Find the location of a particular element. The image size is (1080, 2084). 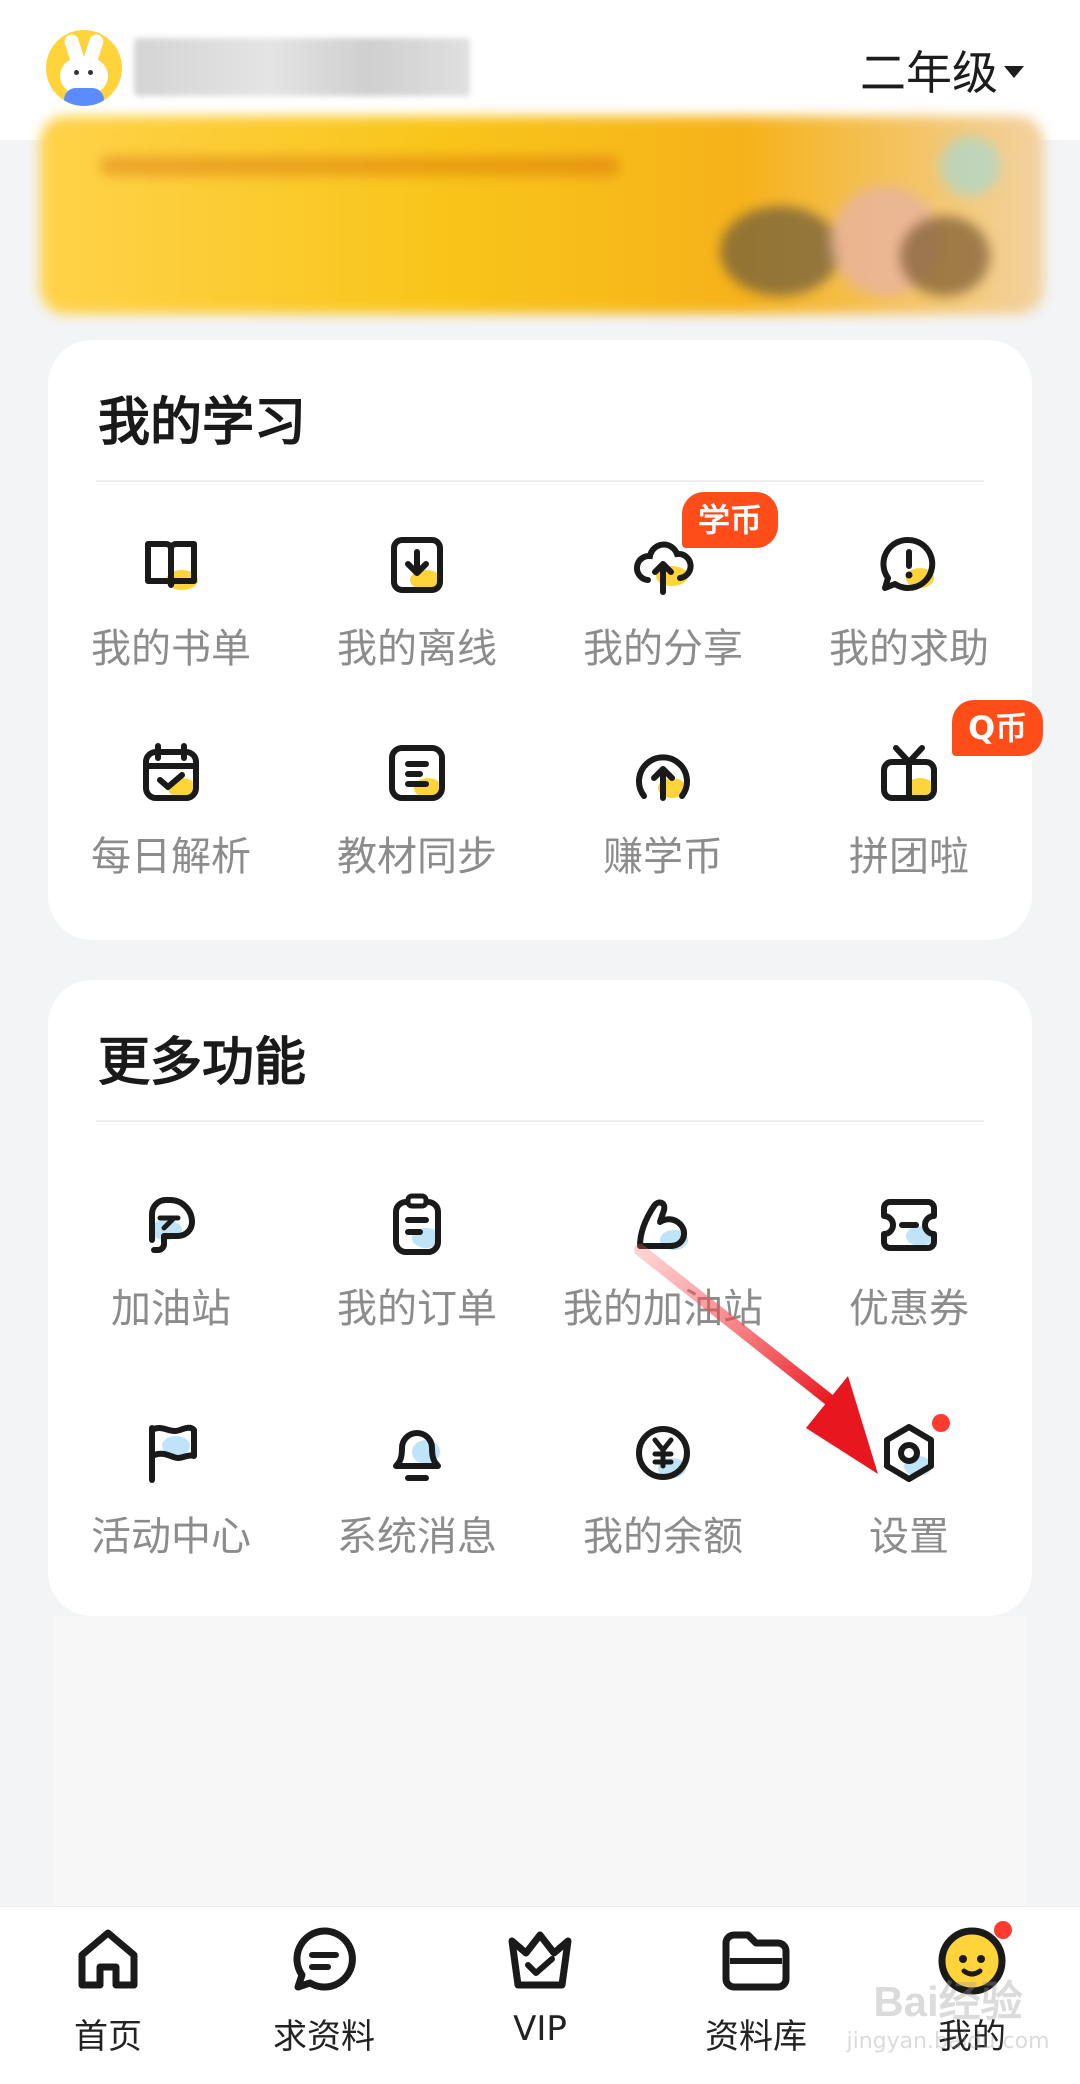

more-item-activity-center: 活动中心 is located at coordinates (171, 1490).